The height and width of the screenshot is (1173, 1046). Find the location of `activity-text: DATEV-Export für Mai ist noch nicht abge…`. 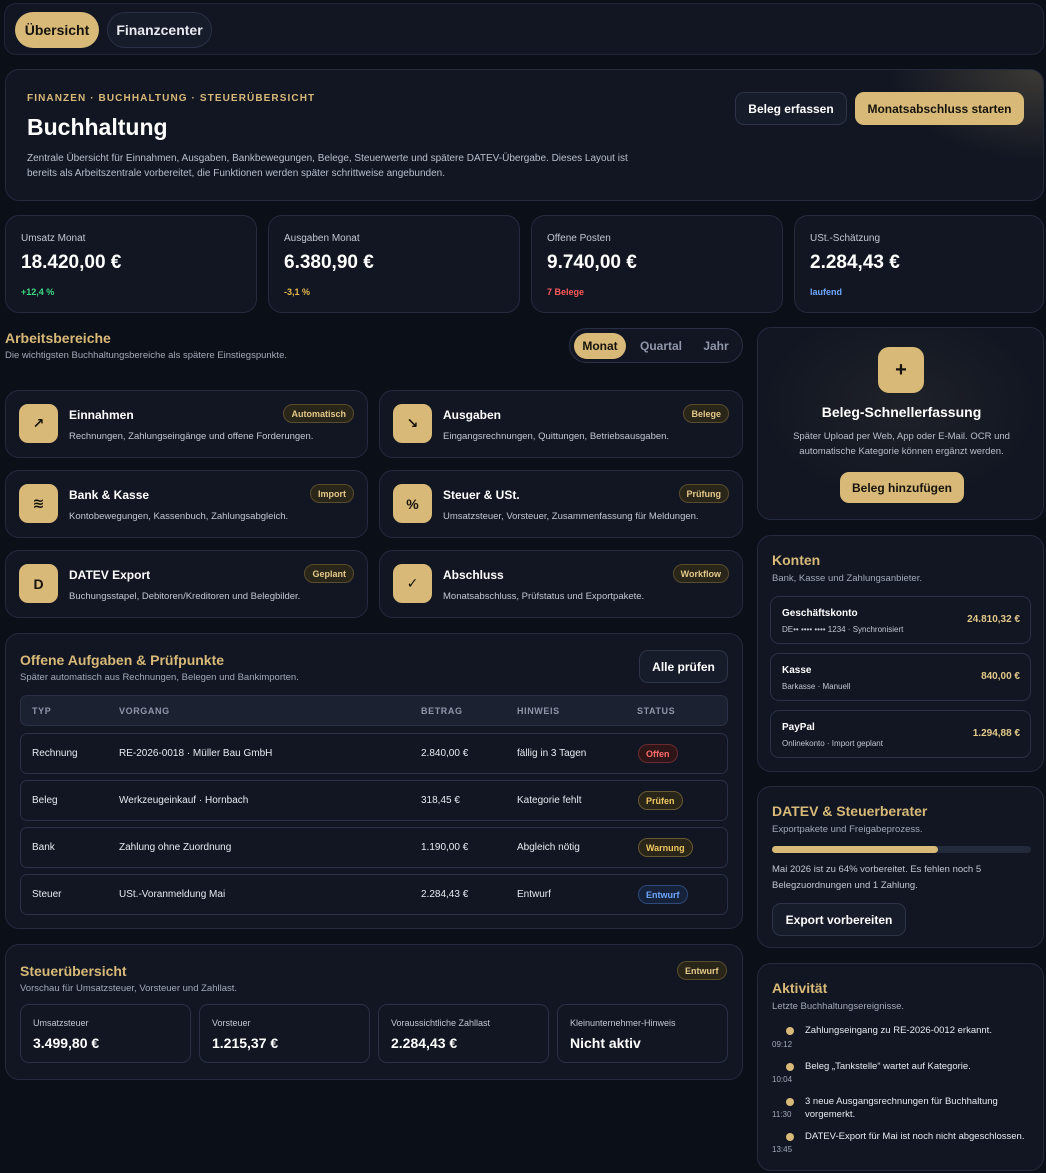

activity-text: DATEV-Export für Mai ist noch nicht abge… is located at coordinates (915, 1136).